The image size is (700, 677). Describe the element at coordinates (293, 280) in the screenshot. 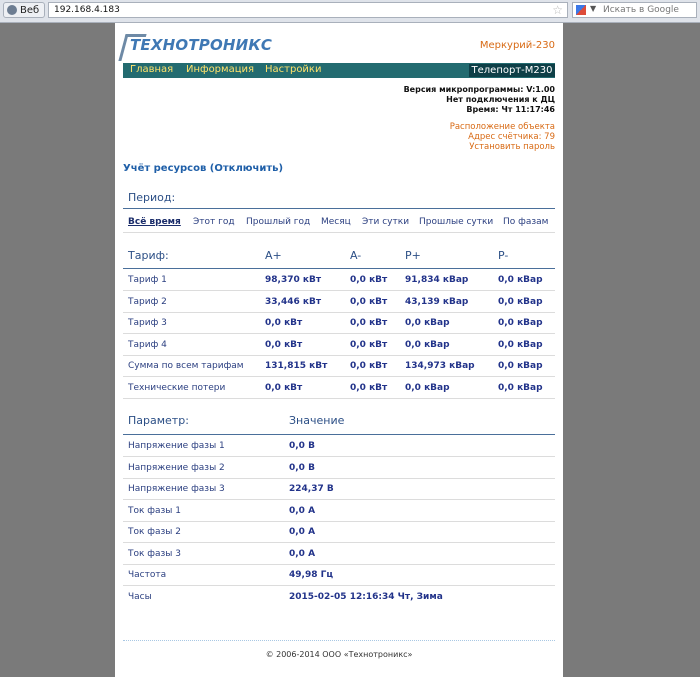

I see `tariff-value: 98,370 кВт` at that location.